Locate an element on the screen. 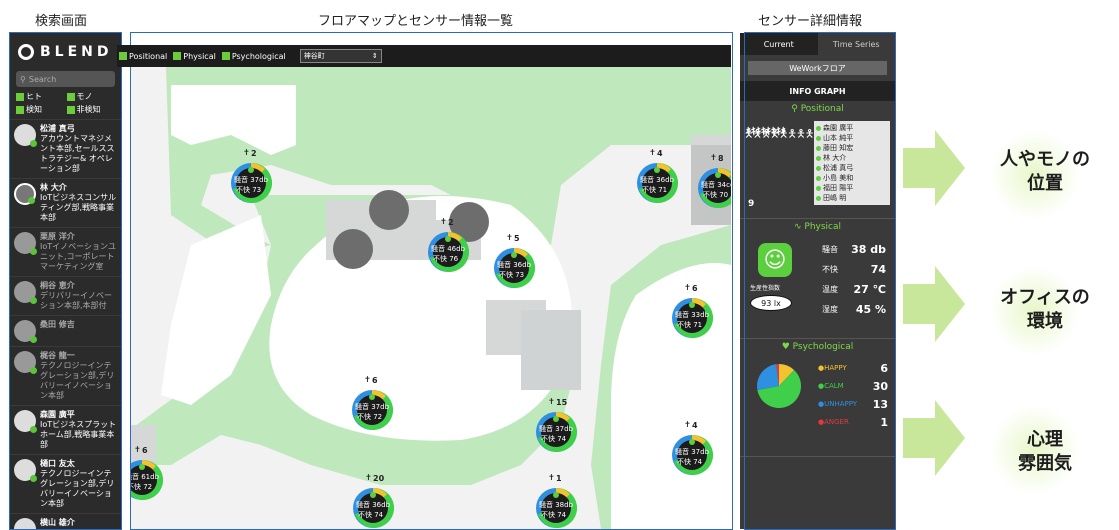 Image resolution: width=1119 pixels, height=530 pixels. section-label-detail: センサー詳細情報 is located at coordinates (810, 21).